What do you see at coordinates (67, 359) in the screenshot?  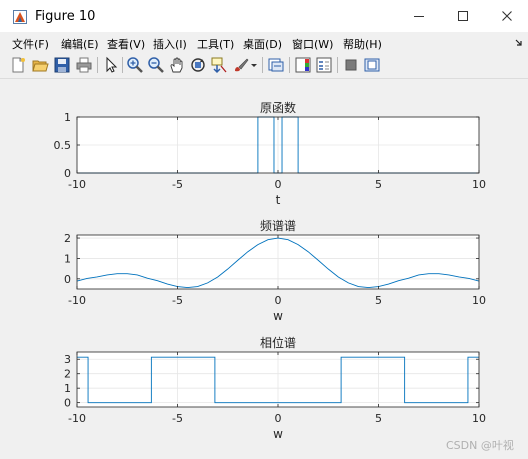 I see `y-tick-label: 3` at bounding box center [67, 359].